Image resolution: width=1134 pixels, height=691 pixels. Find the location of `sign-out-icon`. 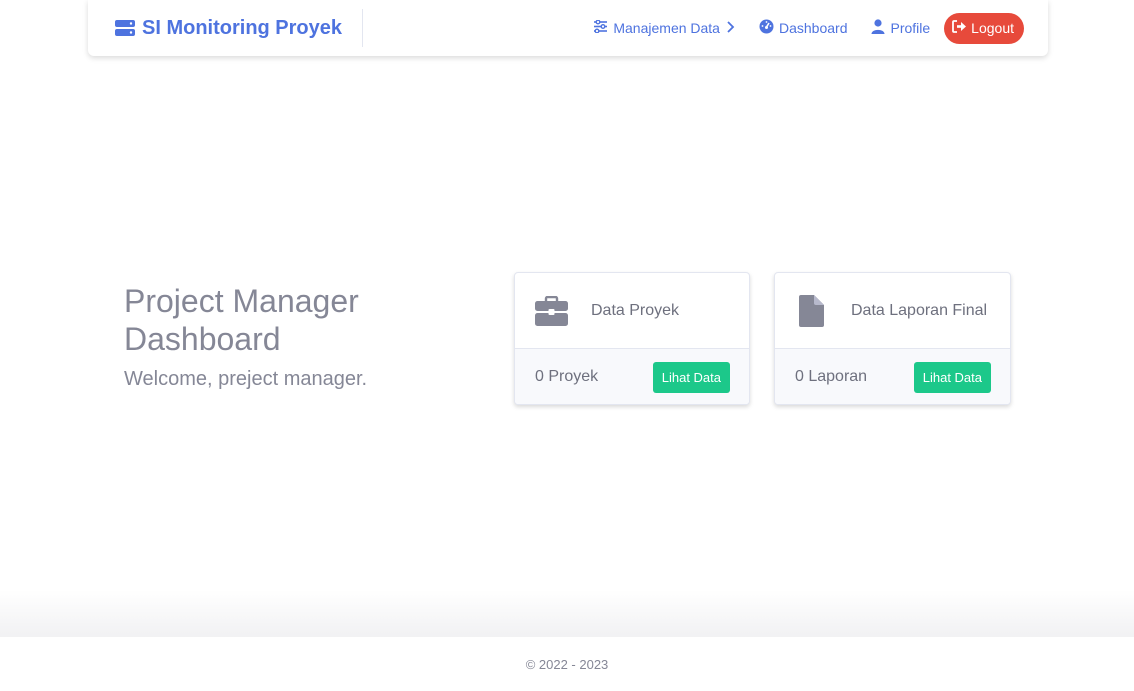

sign-out-icon is located at coordinates (959, 28).